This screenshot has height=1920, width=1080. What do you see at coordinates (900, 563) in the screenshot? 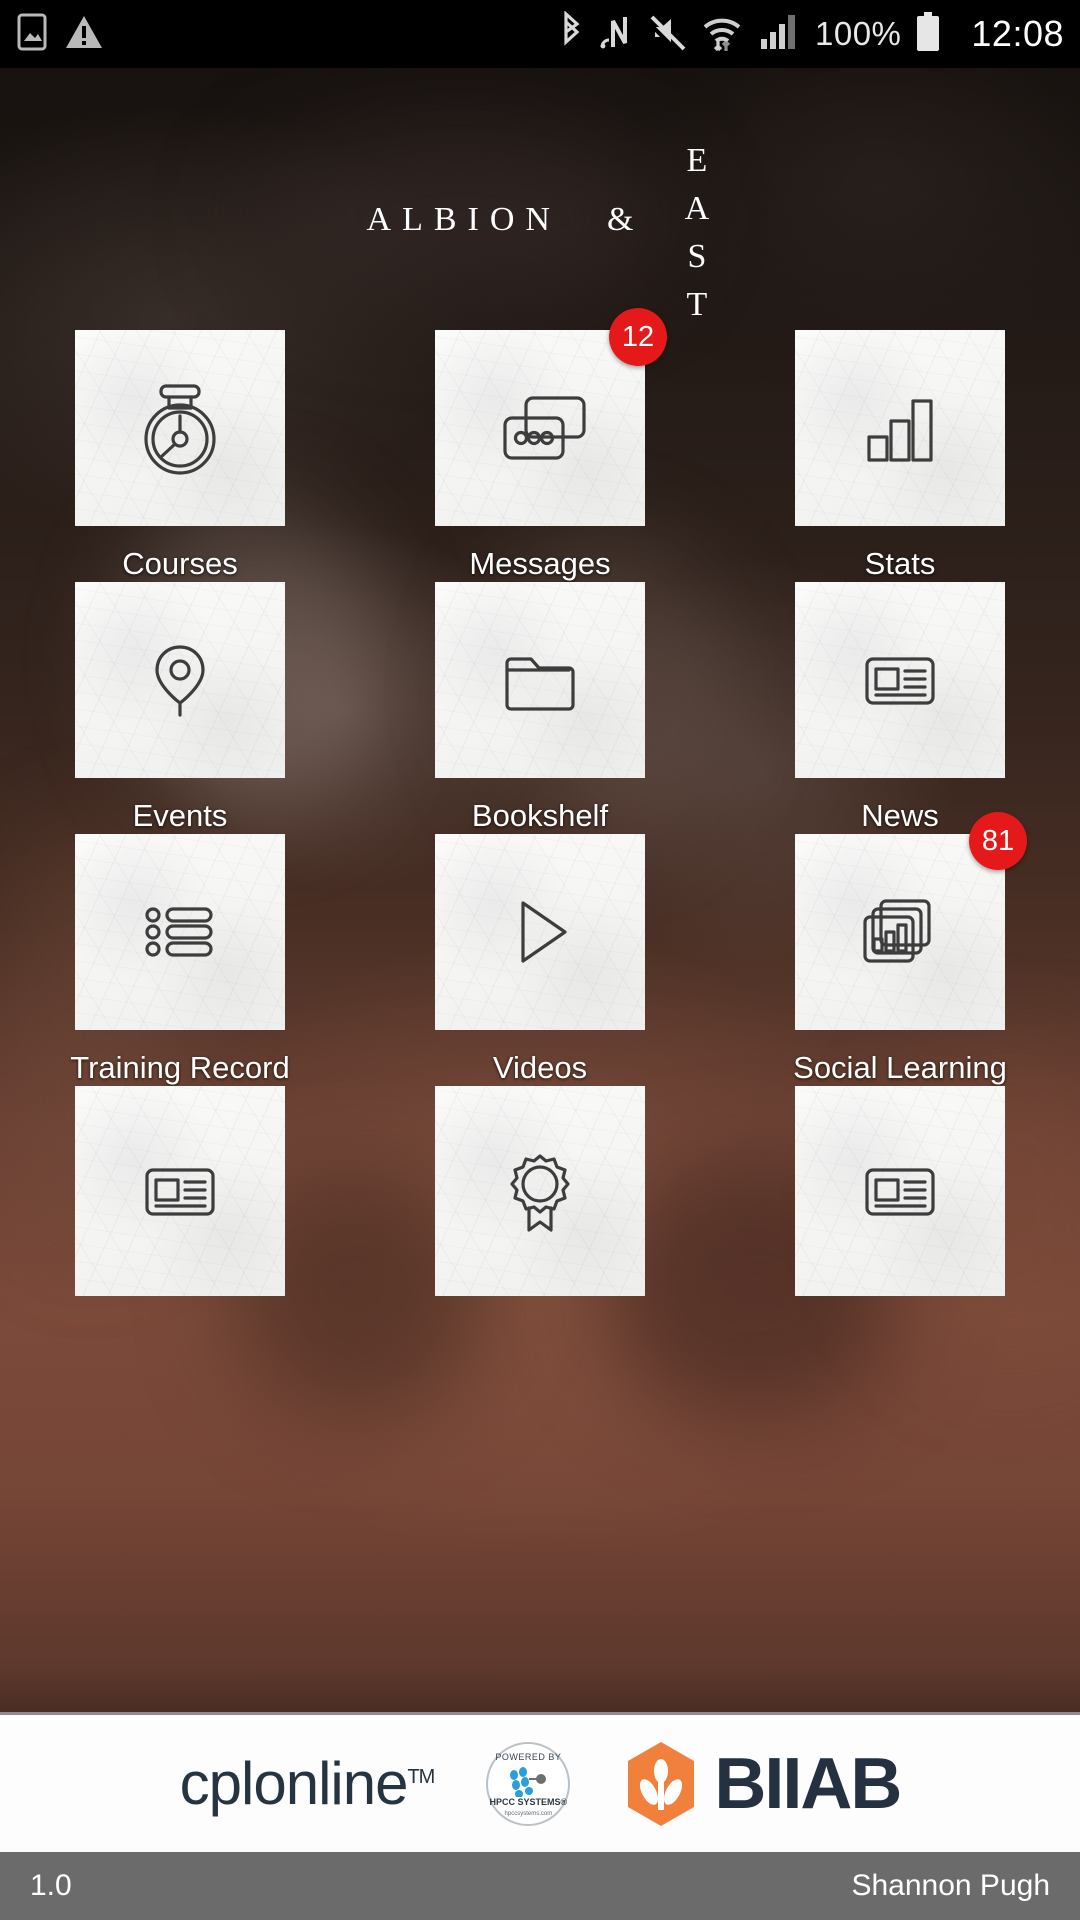
I see `label-stats: Stats` at bounding box center [900, 563].